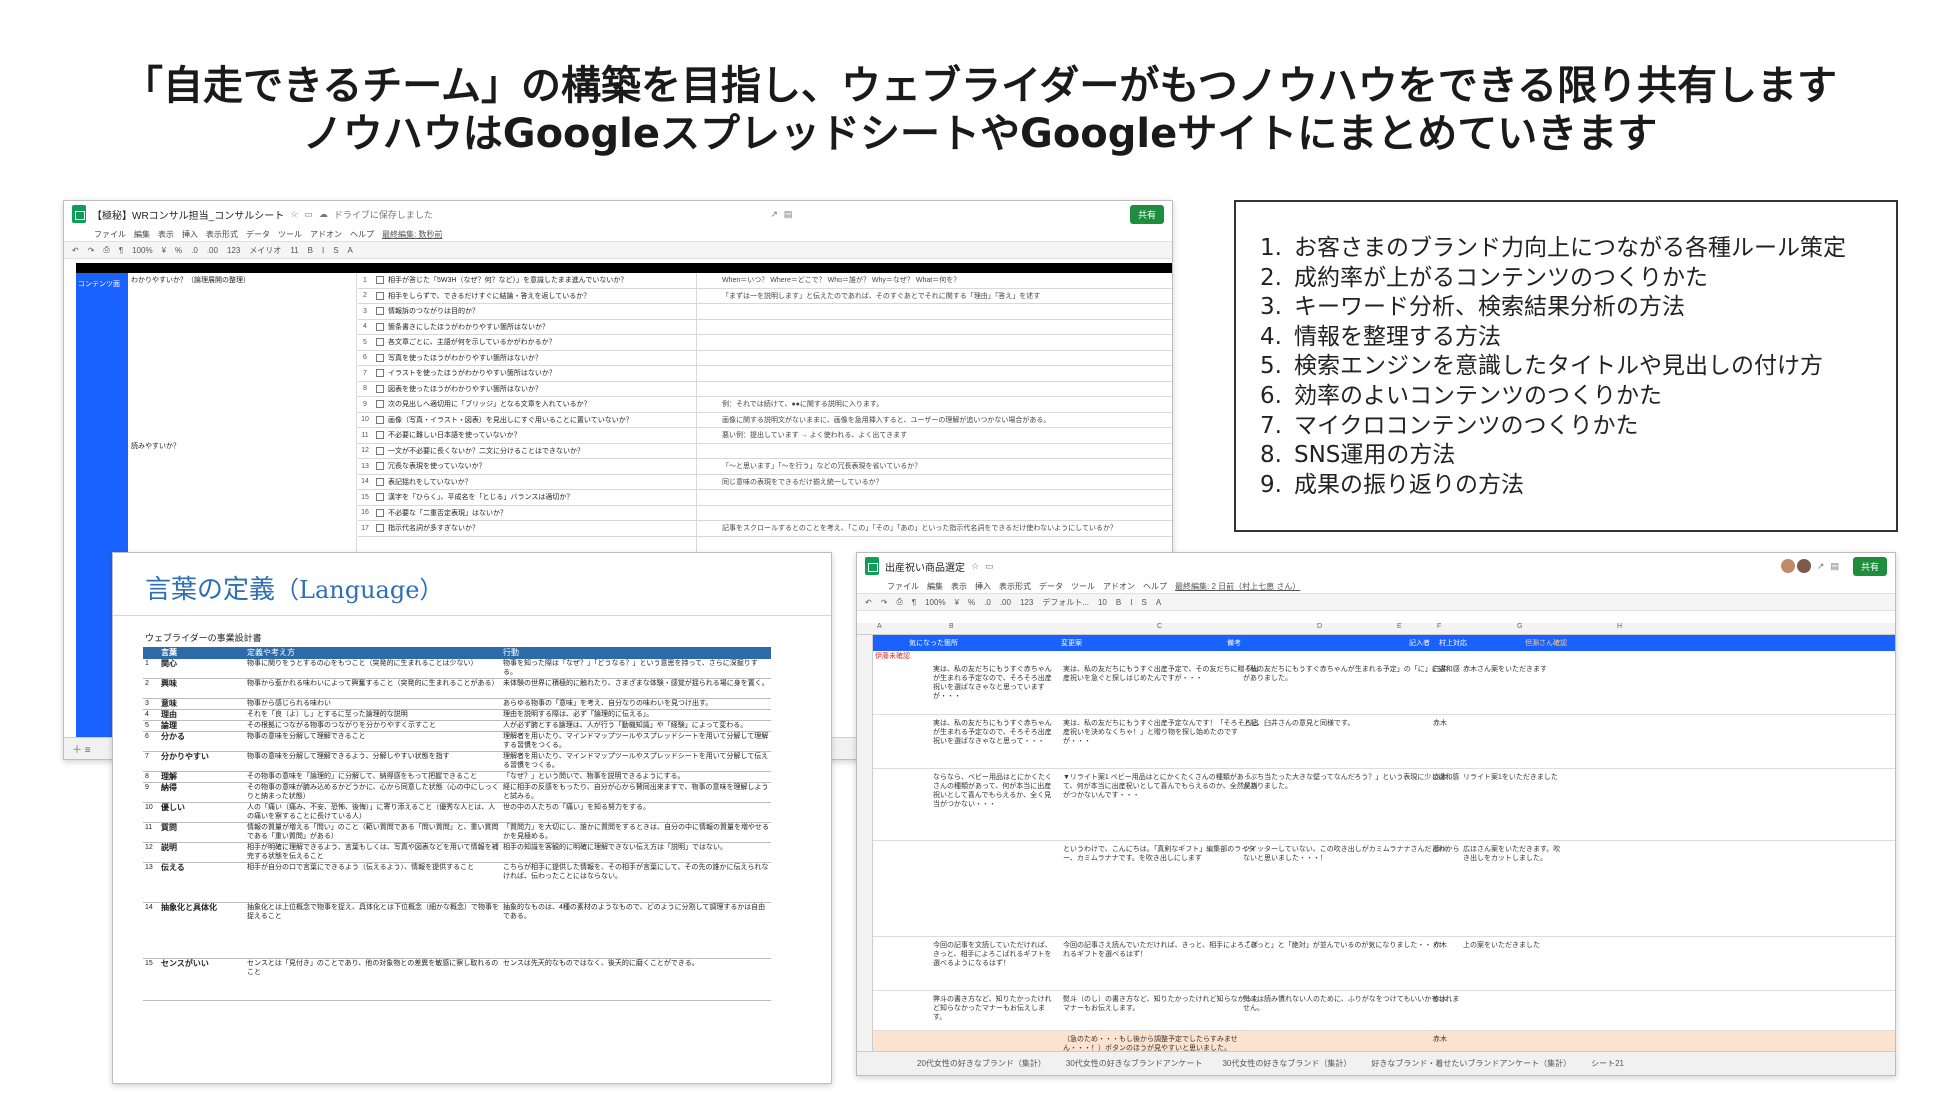  What do you see at coordinates (188, 214) in the screenshot?
I see `sheet1-title: 【極秘】WRコンサル担当_コンサルシート` at bounding box center [188, 214].